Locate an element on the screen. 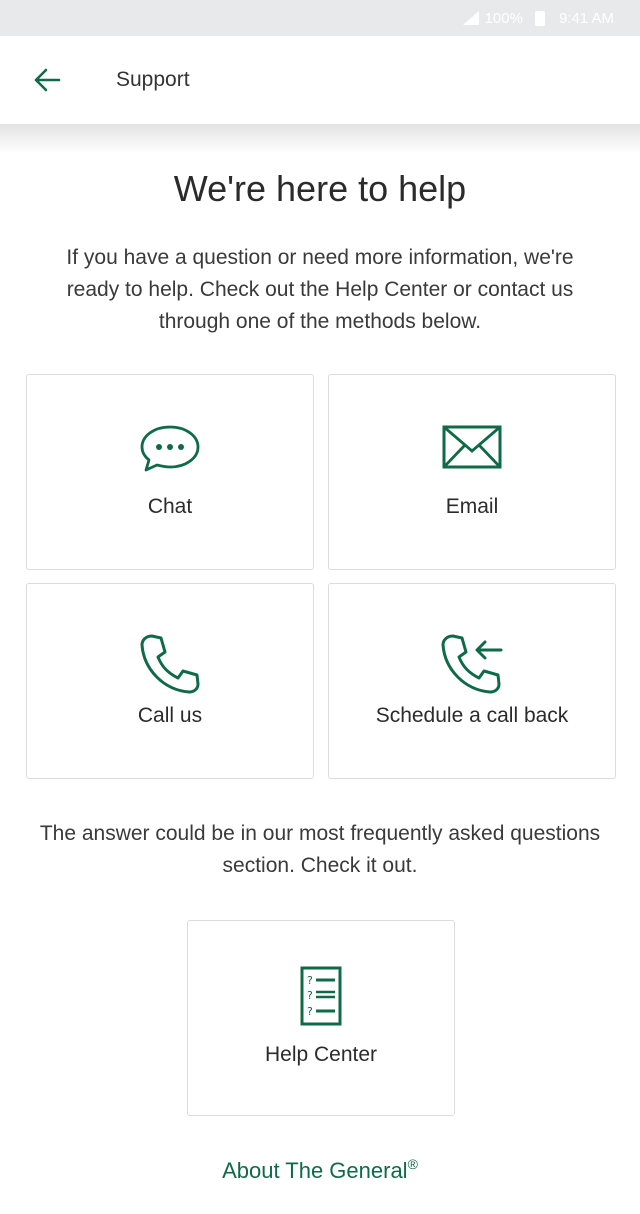  call-us-button: Call us is located at coordinates (170, 681).